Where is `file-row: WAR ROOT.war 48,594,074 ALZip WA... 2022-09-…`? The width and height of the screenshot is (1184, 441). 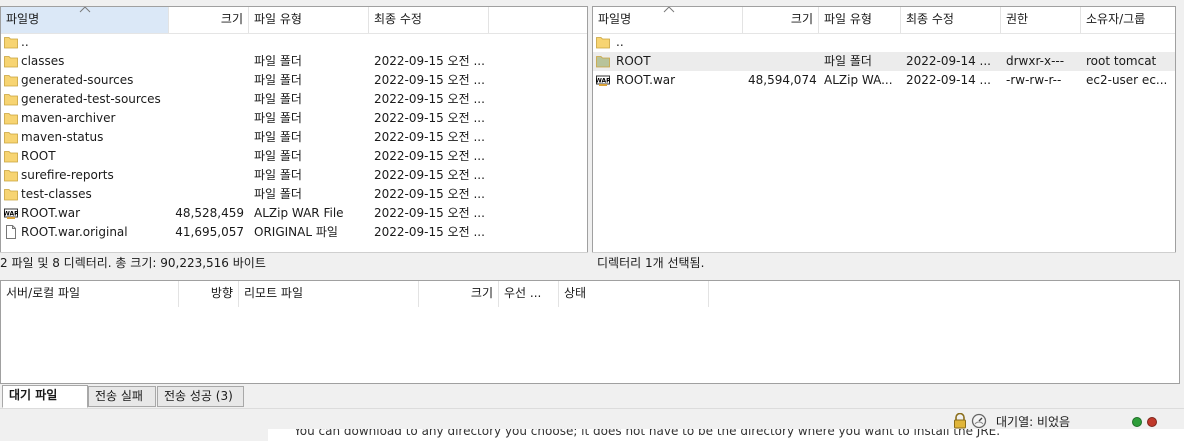
file-row: WAR ROOT.war 48,594,074 ALZip WA... 2022-09-… is located at coordinates (884, 80).